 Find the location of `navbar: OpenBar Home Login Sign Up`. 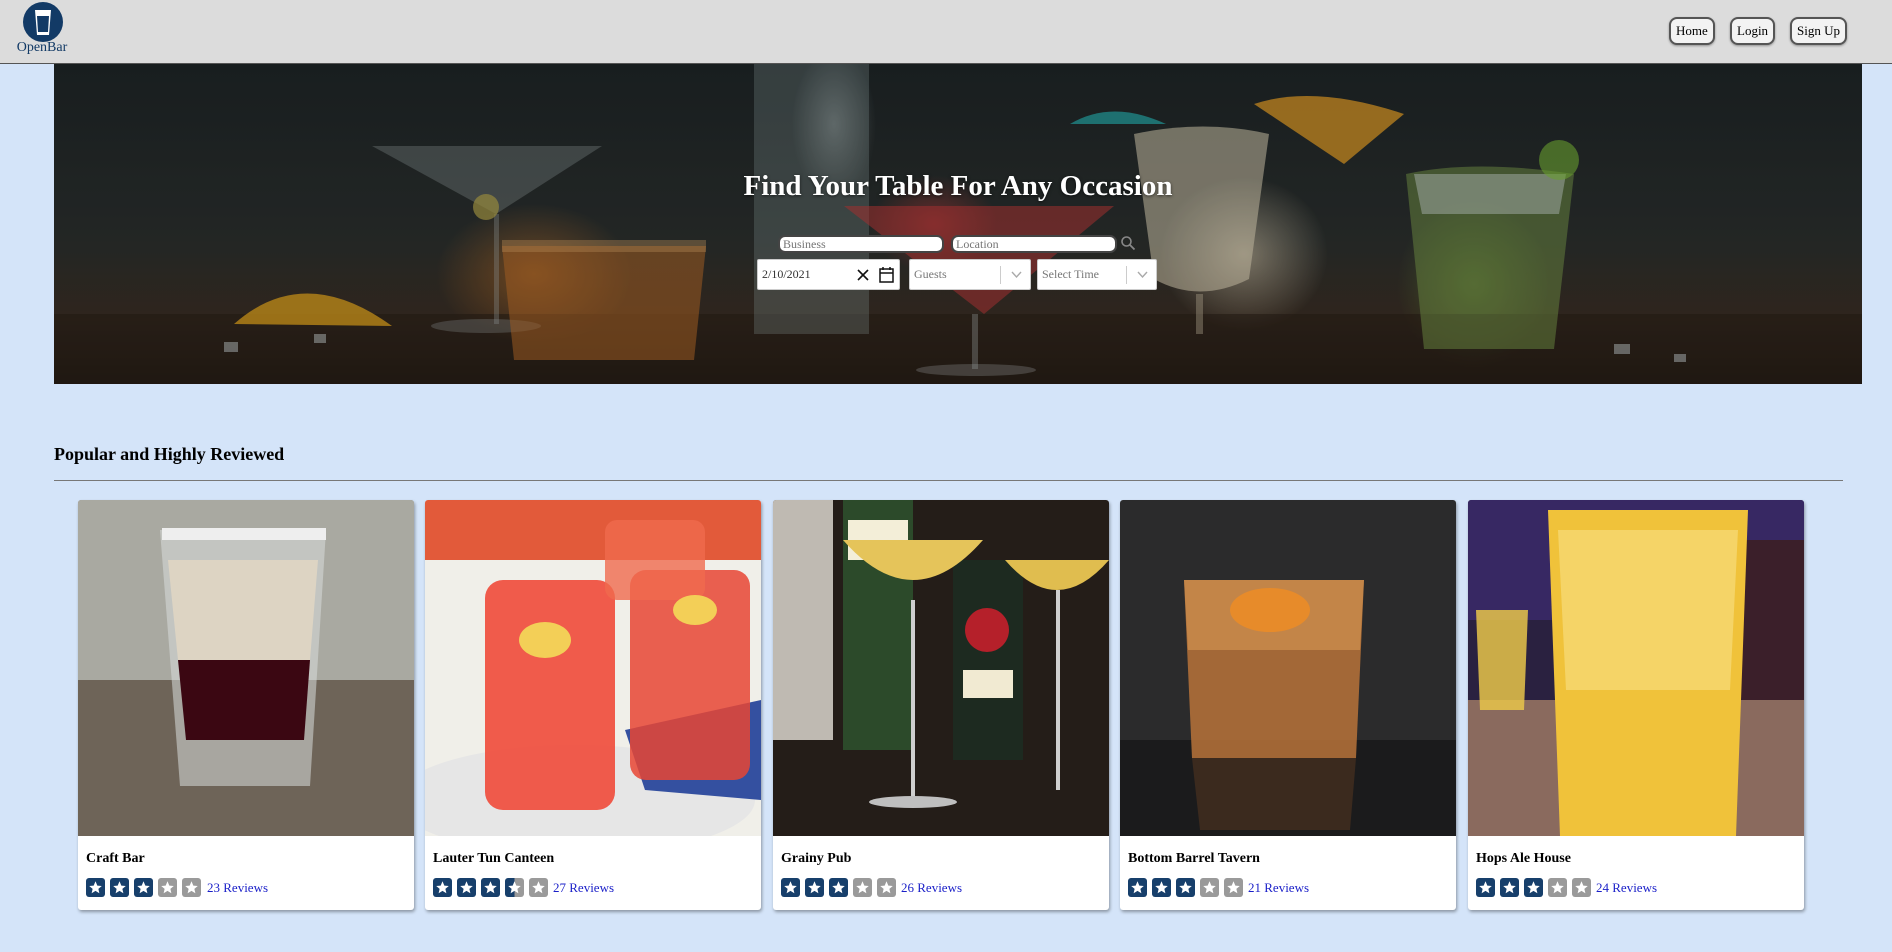

navbar: OpenBar Home Login Sign Up is located at coordinates (946, 32).